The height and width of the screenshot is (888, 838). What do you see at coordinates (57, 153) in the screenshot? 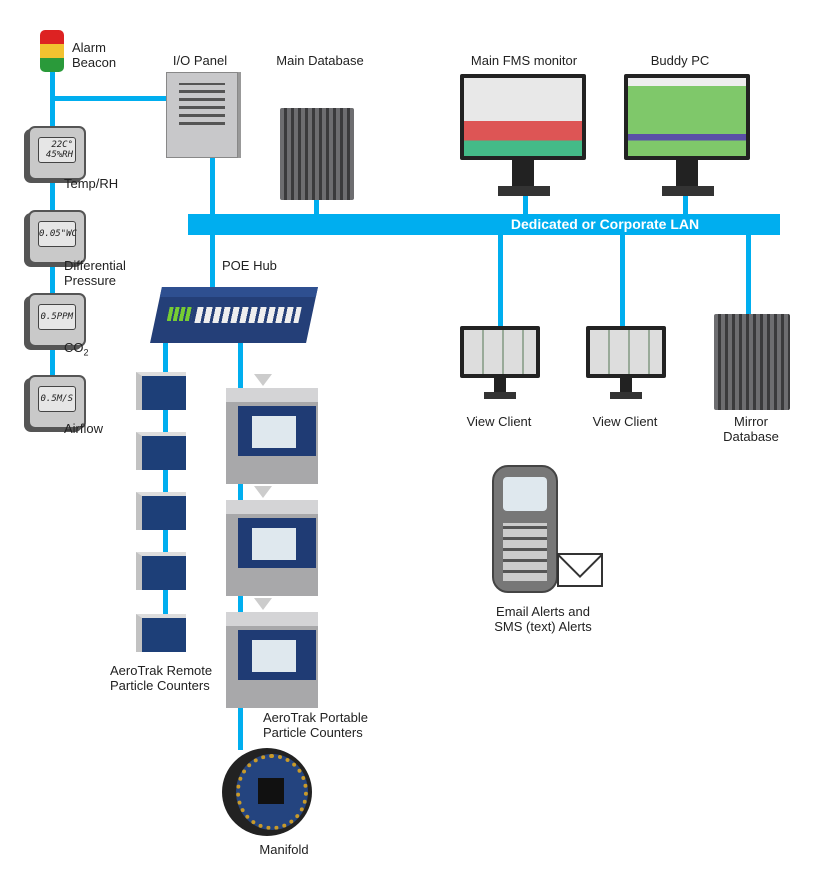
I see `temp-rh-sensor-icon: 22C° 45%RH` at bounding box center [57, 153].